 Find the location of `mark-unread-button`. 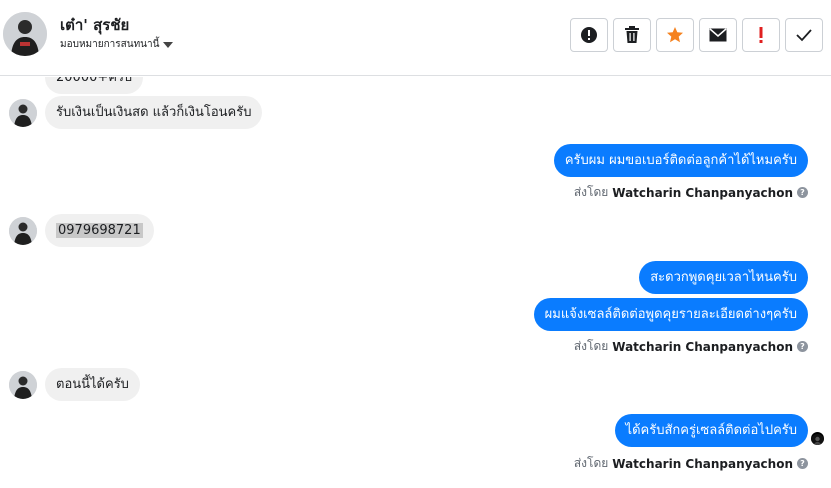

mark-unread-button is located at coordinates (718, 35).